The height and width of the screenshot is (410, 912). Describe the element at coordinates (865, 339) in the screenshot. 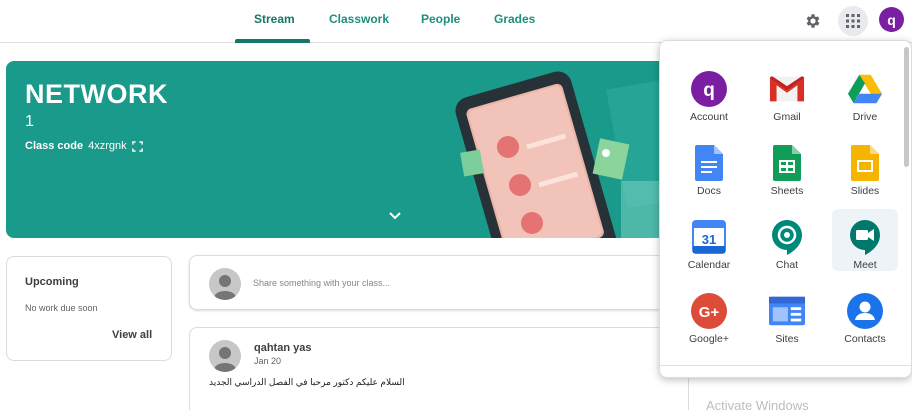

I see `app-label: Contacts` at that location.